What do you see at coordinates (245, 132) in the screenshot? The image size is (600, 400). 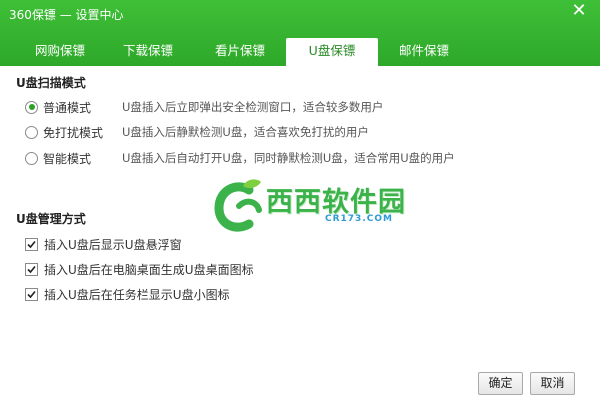 I see `radio-description: U盘插入后静默检测U盘，适合喜欢免打扰的用户` at bounding box center [245, 132].